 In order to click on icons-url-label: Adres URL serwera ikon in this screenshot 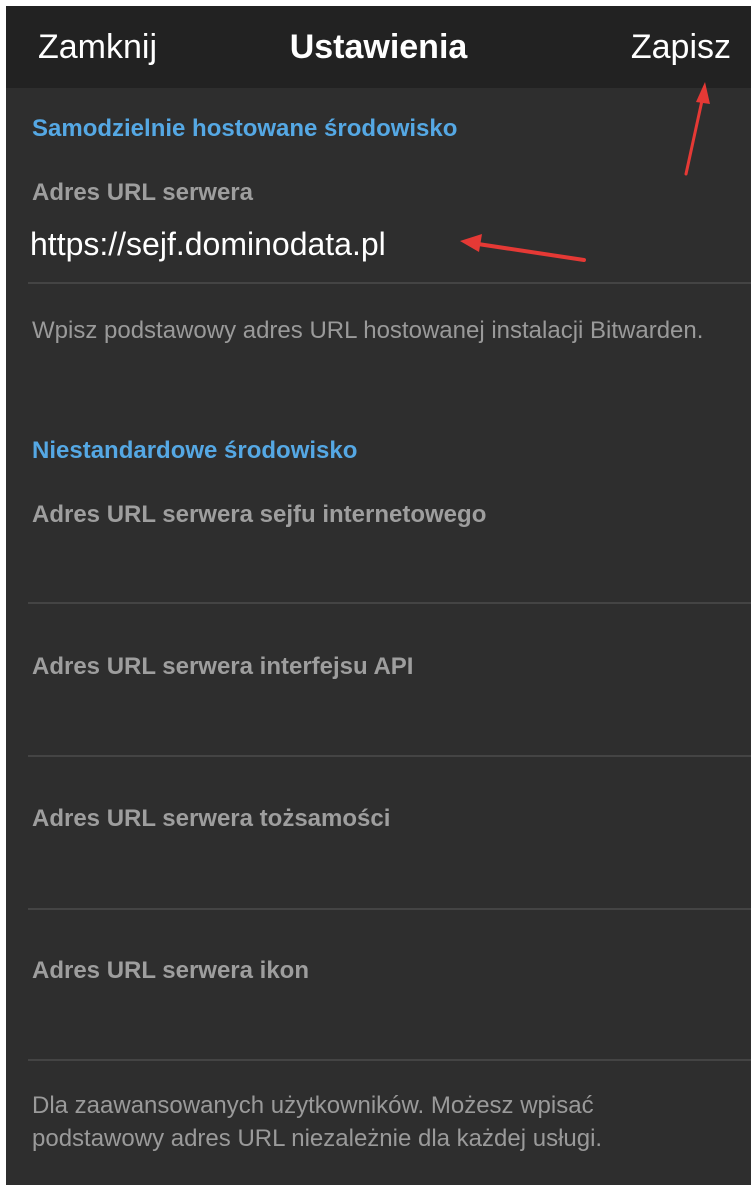, I will do `click(170, 970)`.